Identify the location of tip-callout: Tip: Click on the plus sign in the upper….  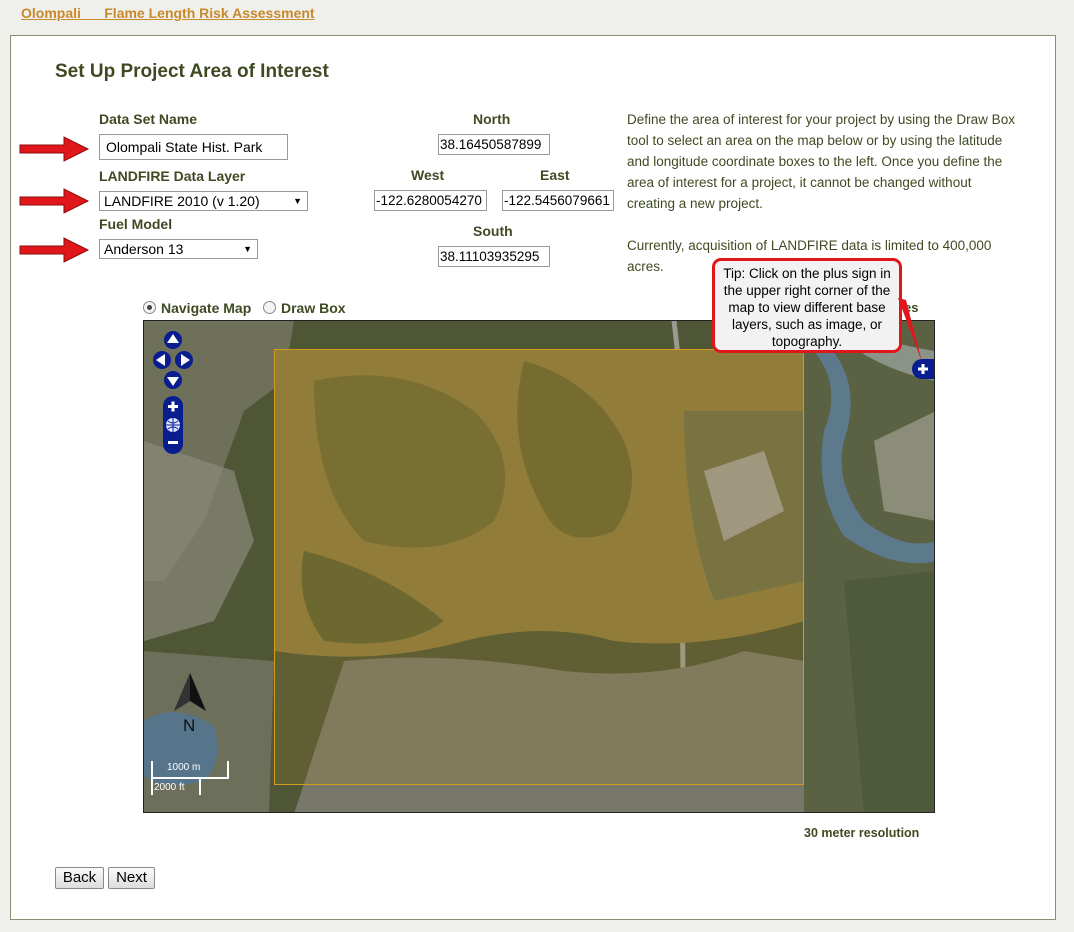
(807, 305).